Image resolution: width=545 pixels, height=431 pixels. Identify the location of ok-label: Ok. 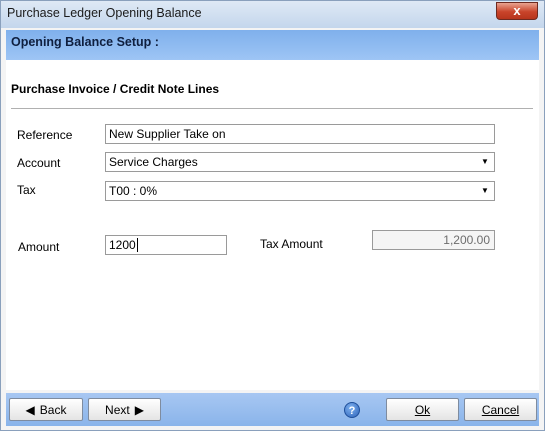
(422, 409).